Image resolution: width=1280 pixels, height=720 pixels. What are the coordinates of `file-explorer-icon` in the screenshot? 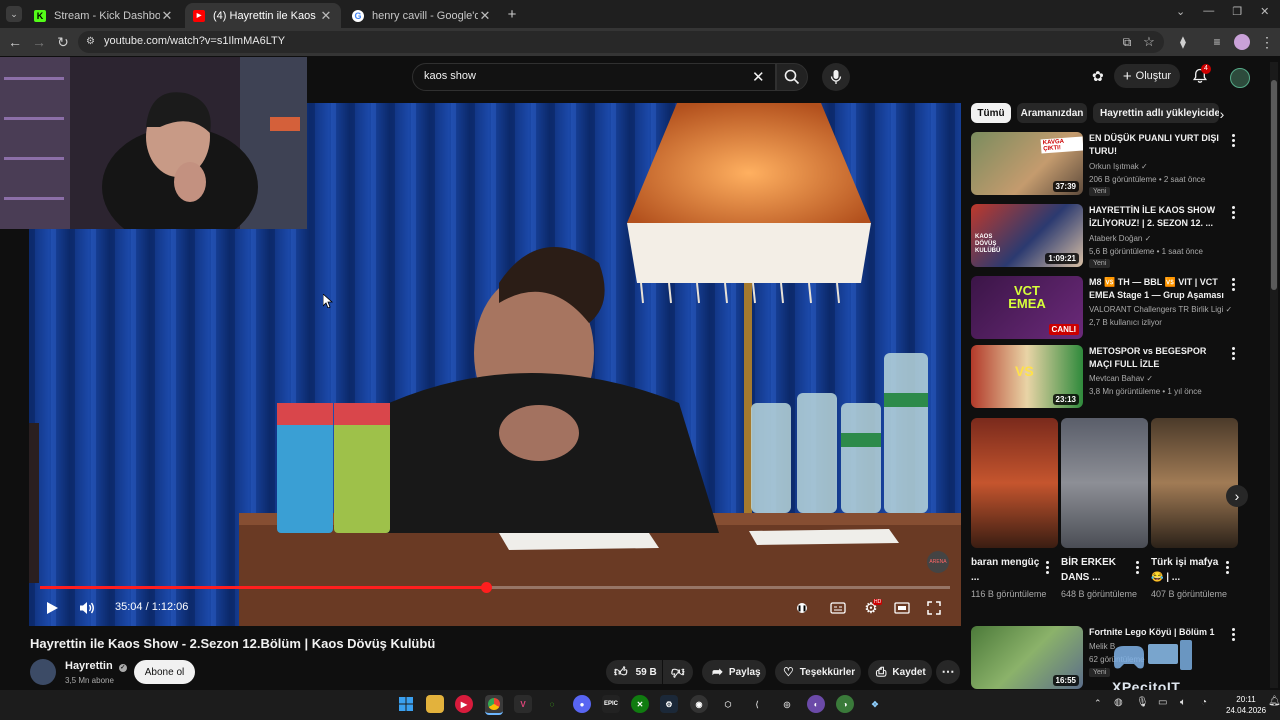 It's located at (435, 704).